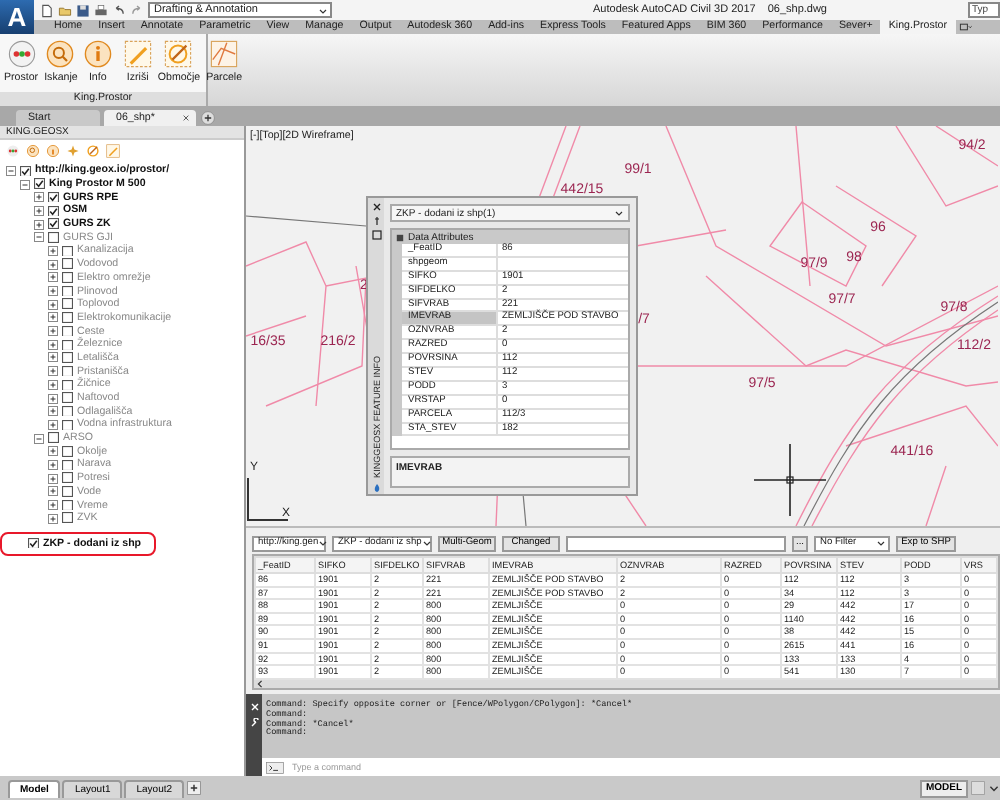  Describe the element at coordinates (254, 723) in the screenshot. I see `wrench-icon` at that location.